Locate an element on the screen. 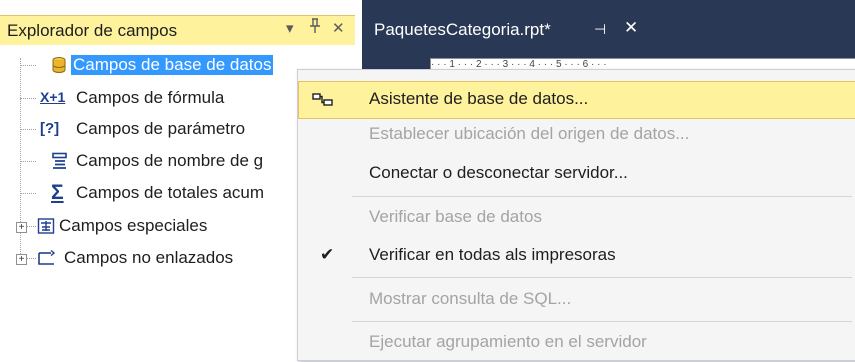  tree-item-parameter-fields: [?] Campos de parámetro is located at coordinates (150, 129).